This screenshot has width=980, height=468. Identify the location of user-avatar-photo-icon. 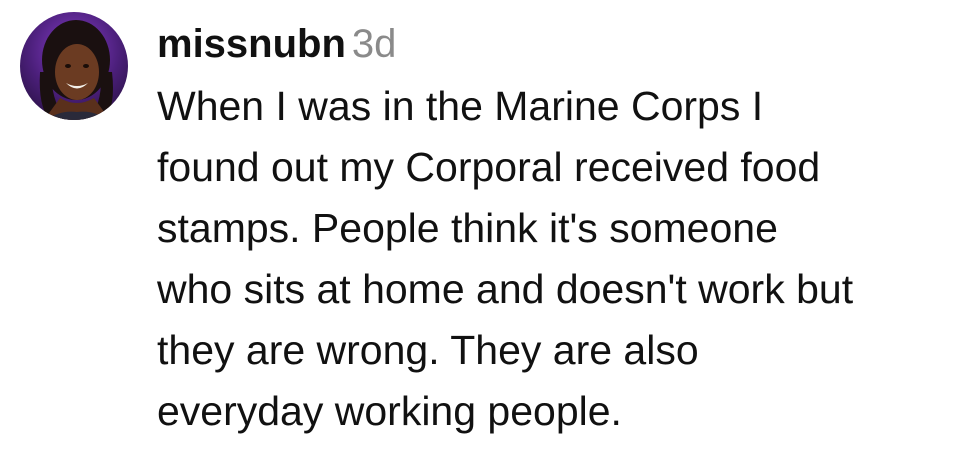
(74, 66).